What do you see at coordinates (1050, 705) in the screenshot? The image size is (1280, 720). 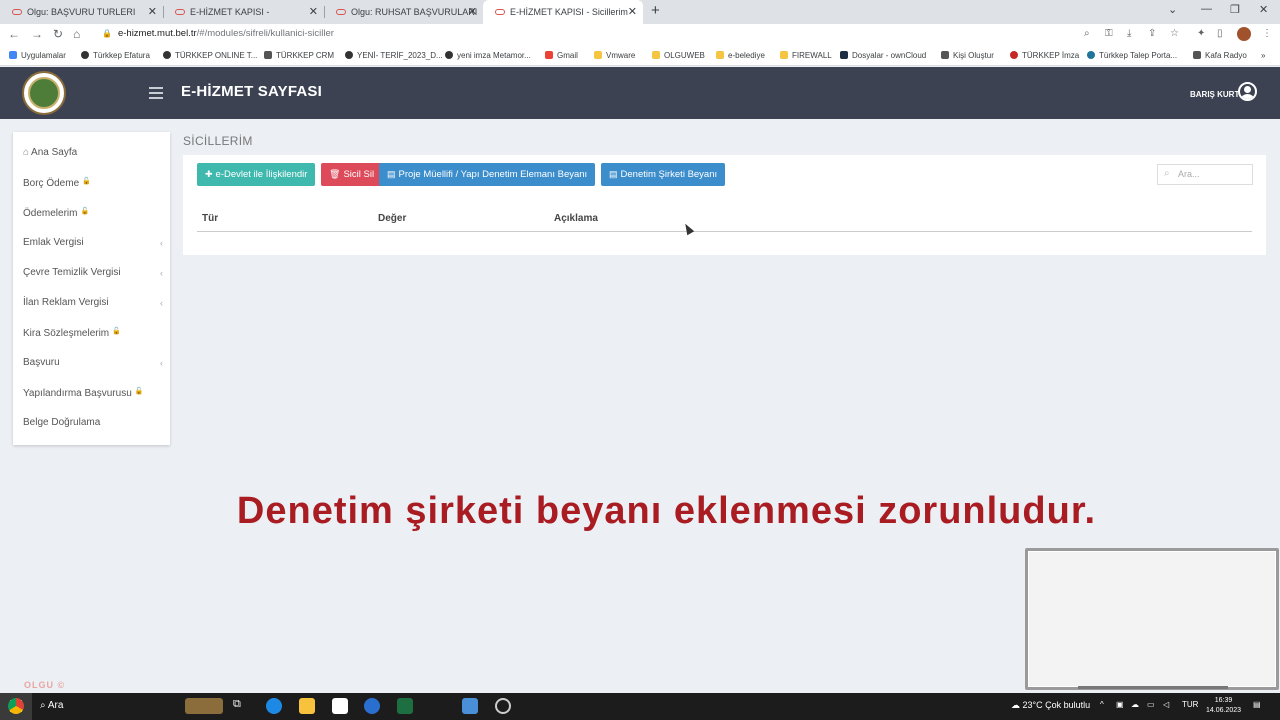 I see `weather-widget: ☁ 23°C Çok bulutlu` at bounding box center [1050, 705].